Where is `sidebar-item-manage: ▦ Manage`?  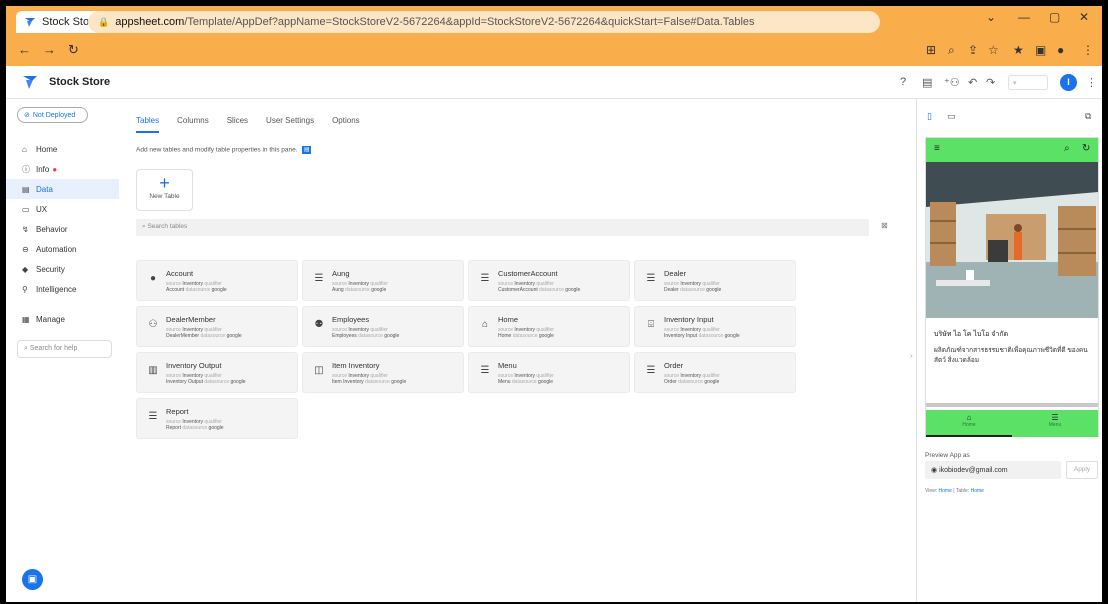 sidebar-item-manage: ▦ Manage is located at coordinates (62, 319).